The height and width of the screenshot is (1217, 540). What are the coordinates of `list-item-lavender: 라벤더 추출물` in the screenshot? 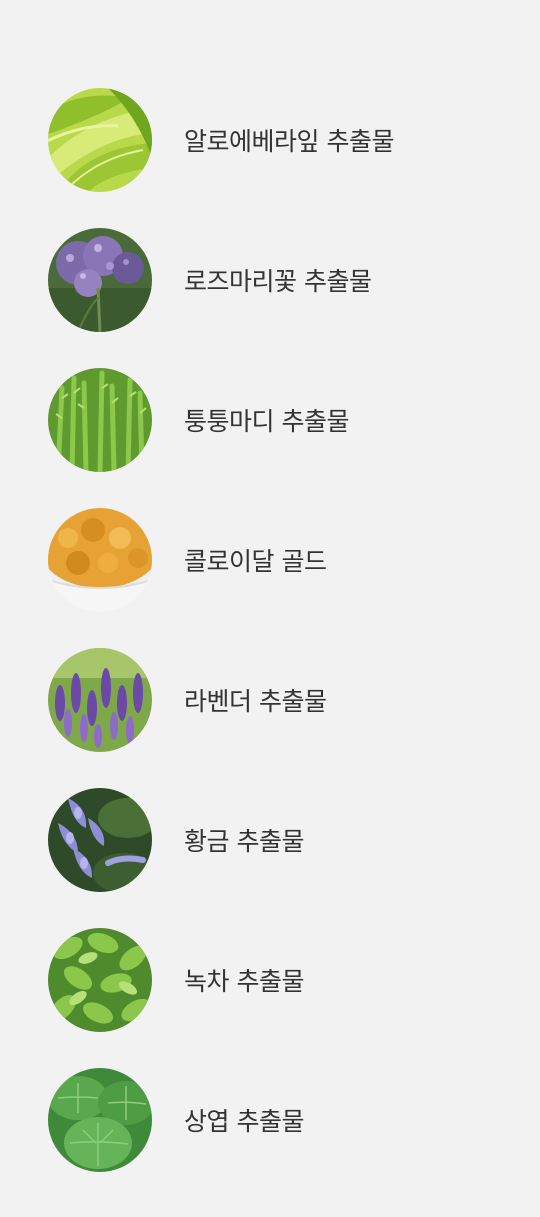 It's located at (278, 700).